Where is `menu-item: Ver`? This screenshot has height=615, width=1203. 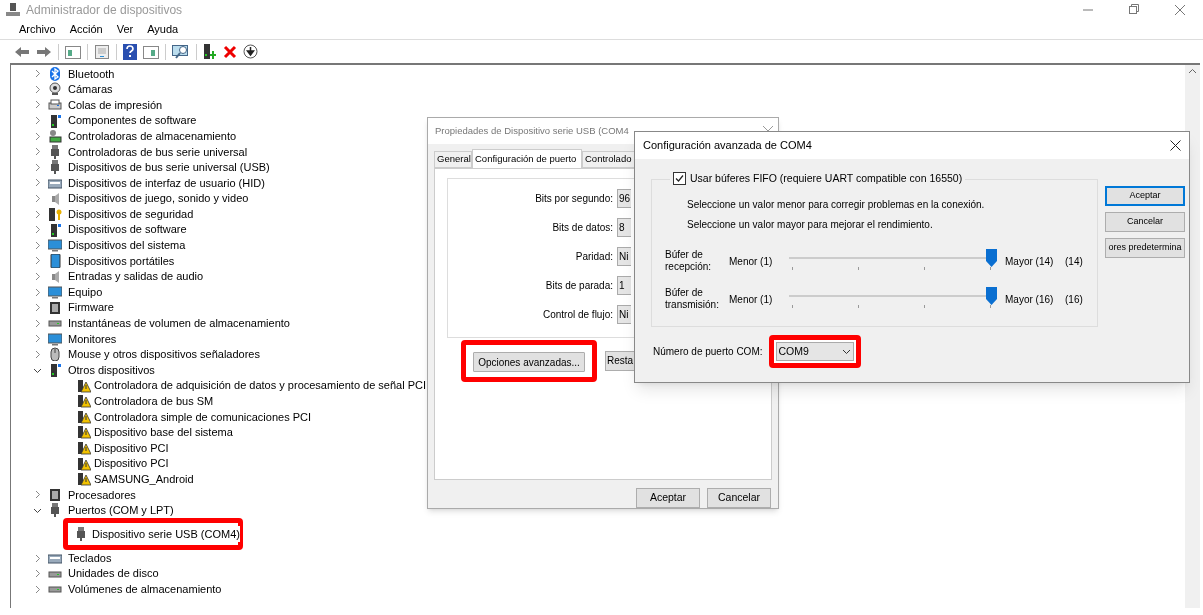
menu-item: Ver is located at coordinates (125, 29).